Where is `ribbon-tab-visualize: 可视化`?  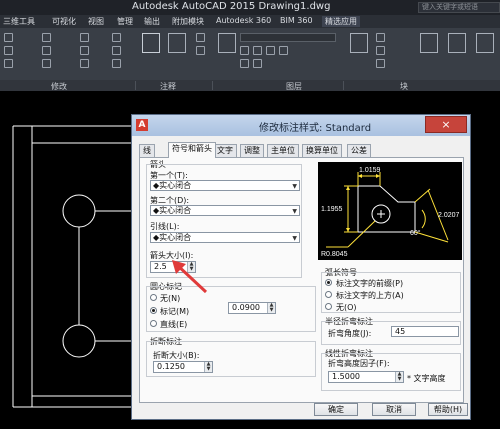
ribbon-tab-visualize: 可视化 is located at coordinates (64, 21).